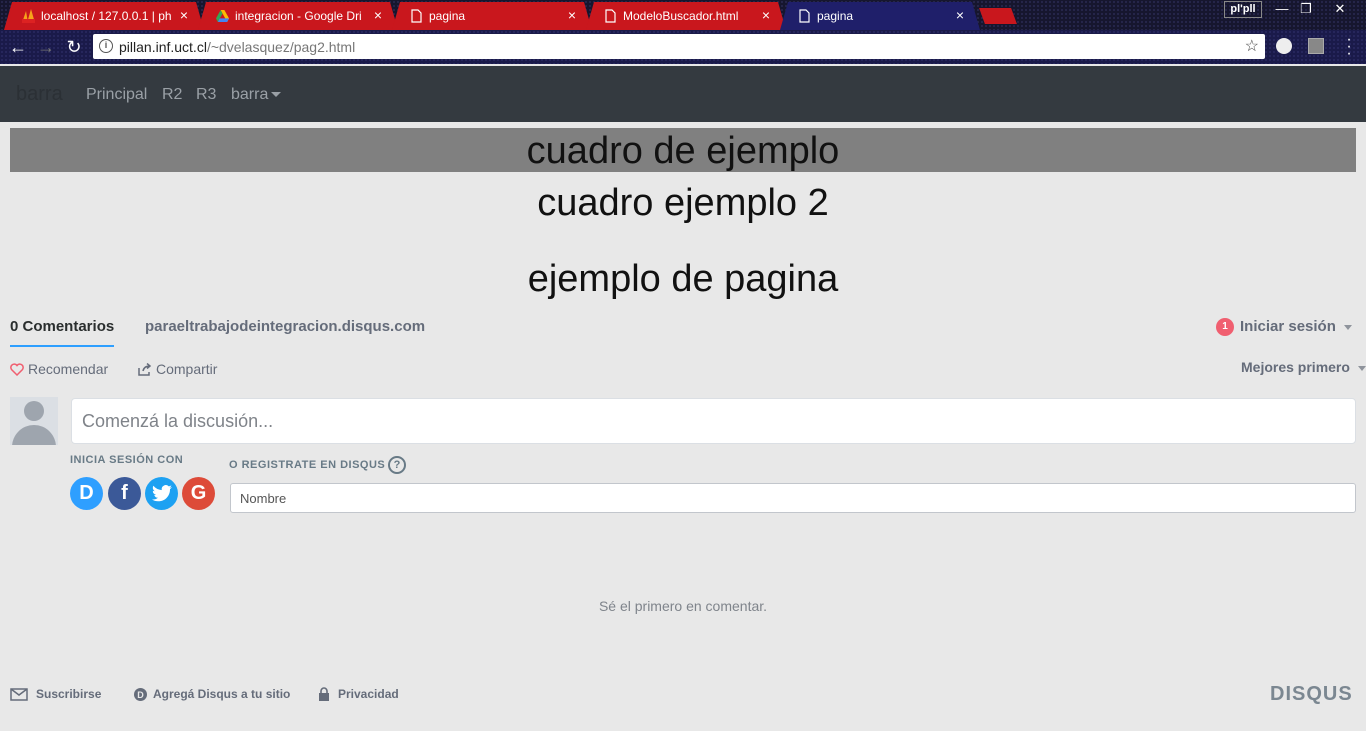 This screenshot has width=1366, height=731. Describe the element at coordinates (1349, 47) in the screenshot. I see `menu-kebab-icon: · · ·` at that location.